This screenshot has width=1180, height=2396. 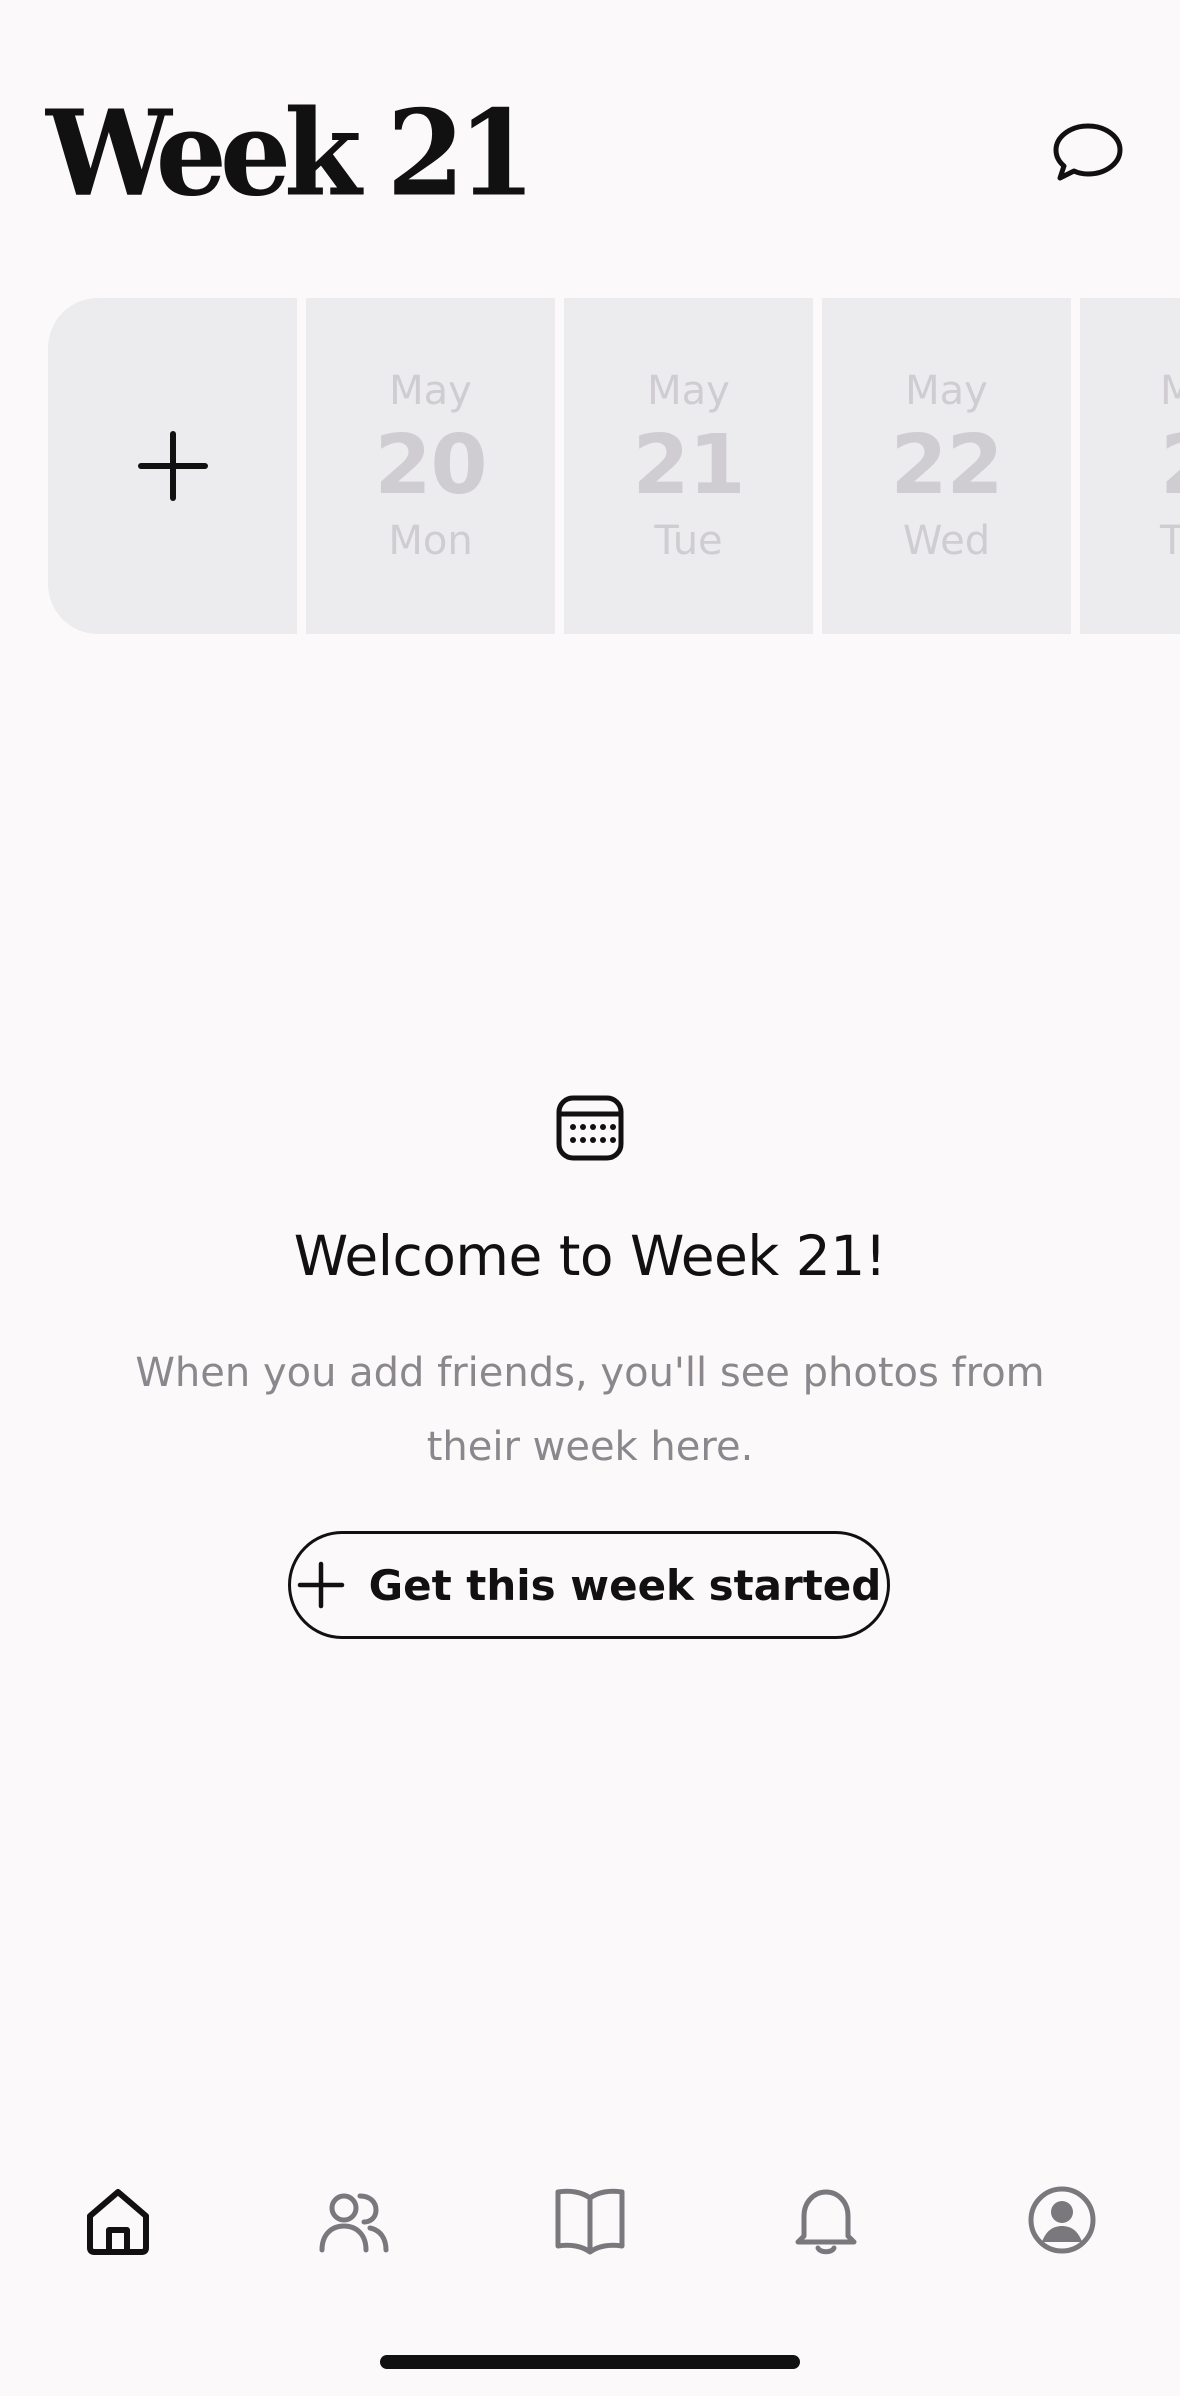 I want to click on day-weekday: Mon, so click(x=430, y=541).